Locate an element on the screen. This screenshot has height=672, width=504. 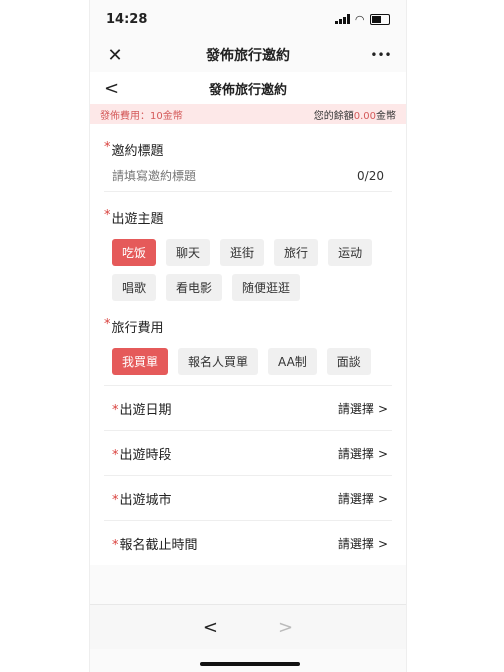
picker-label: *出遊城市 is located at coordinates (142, 500).